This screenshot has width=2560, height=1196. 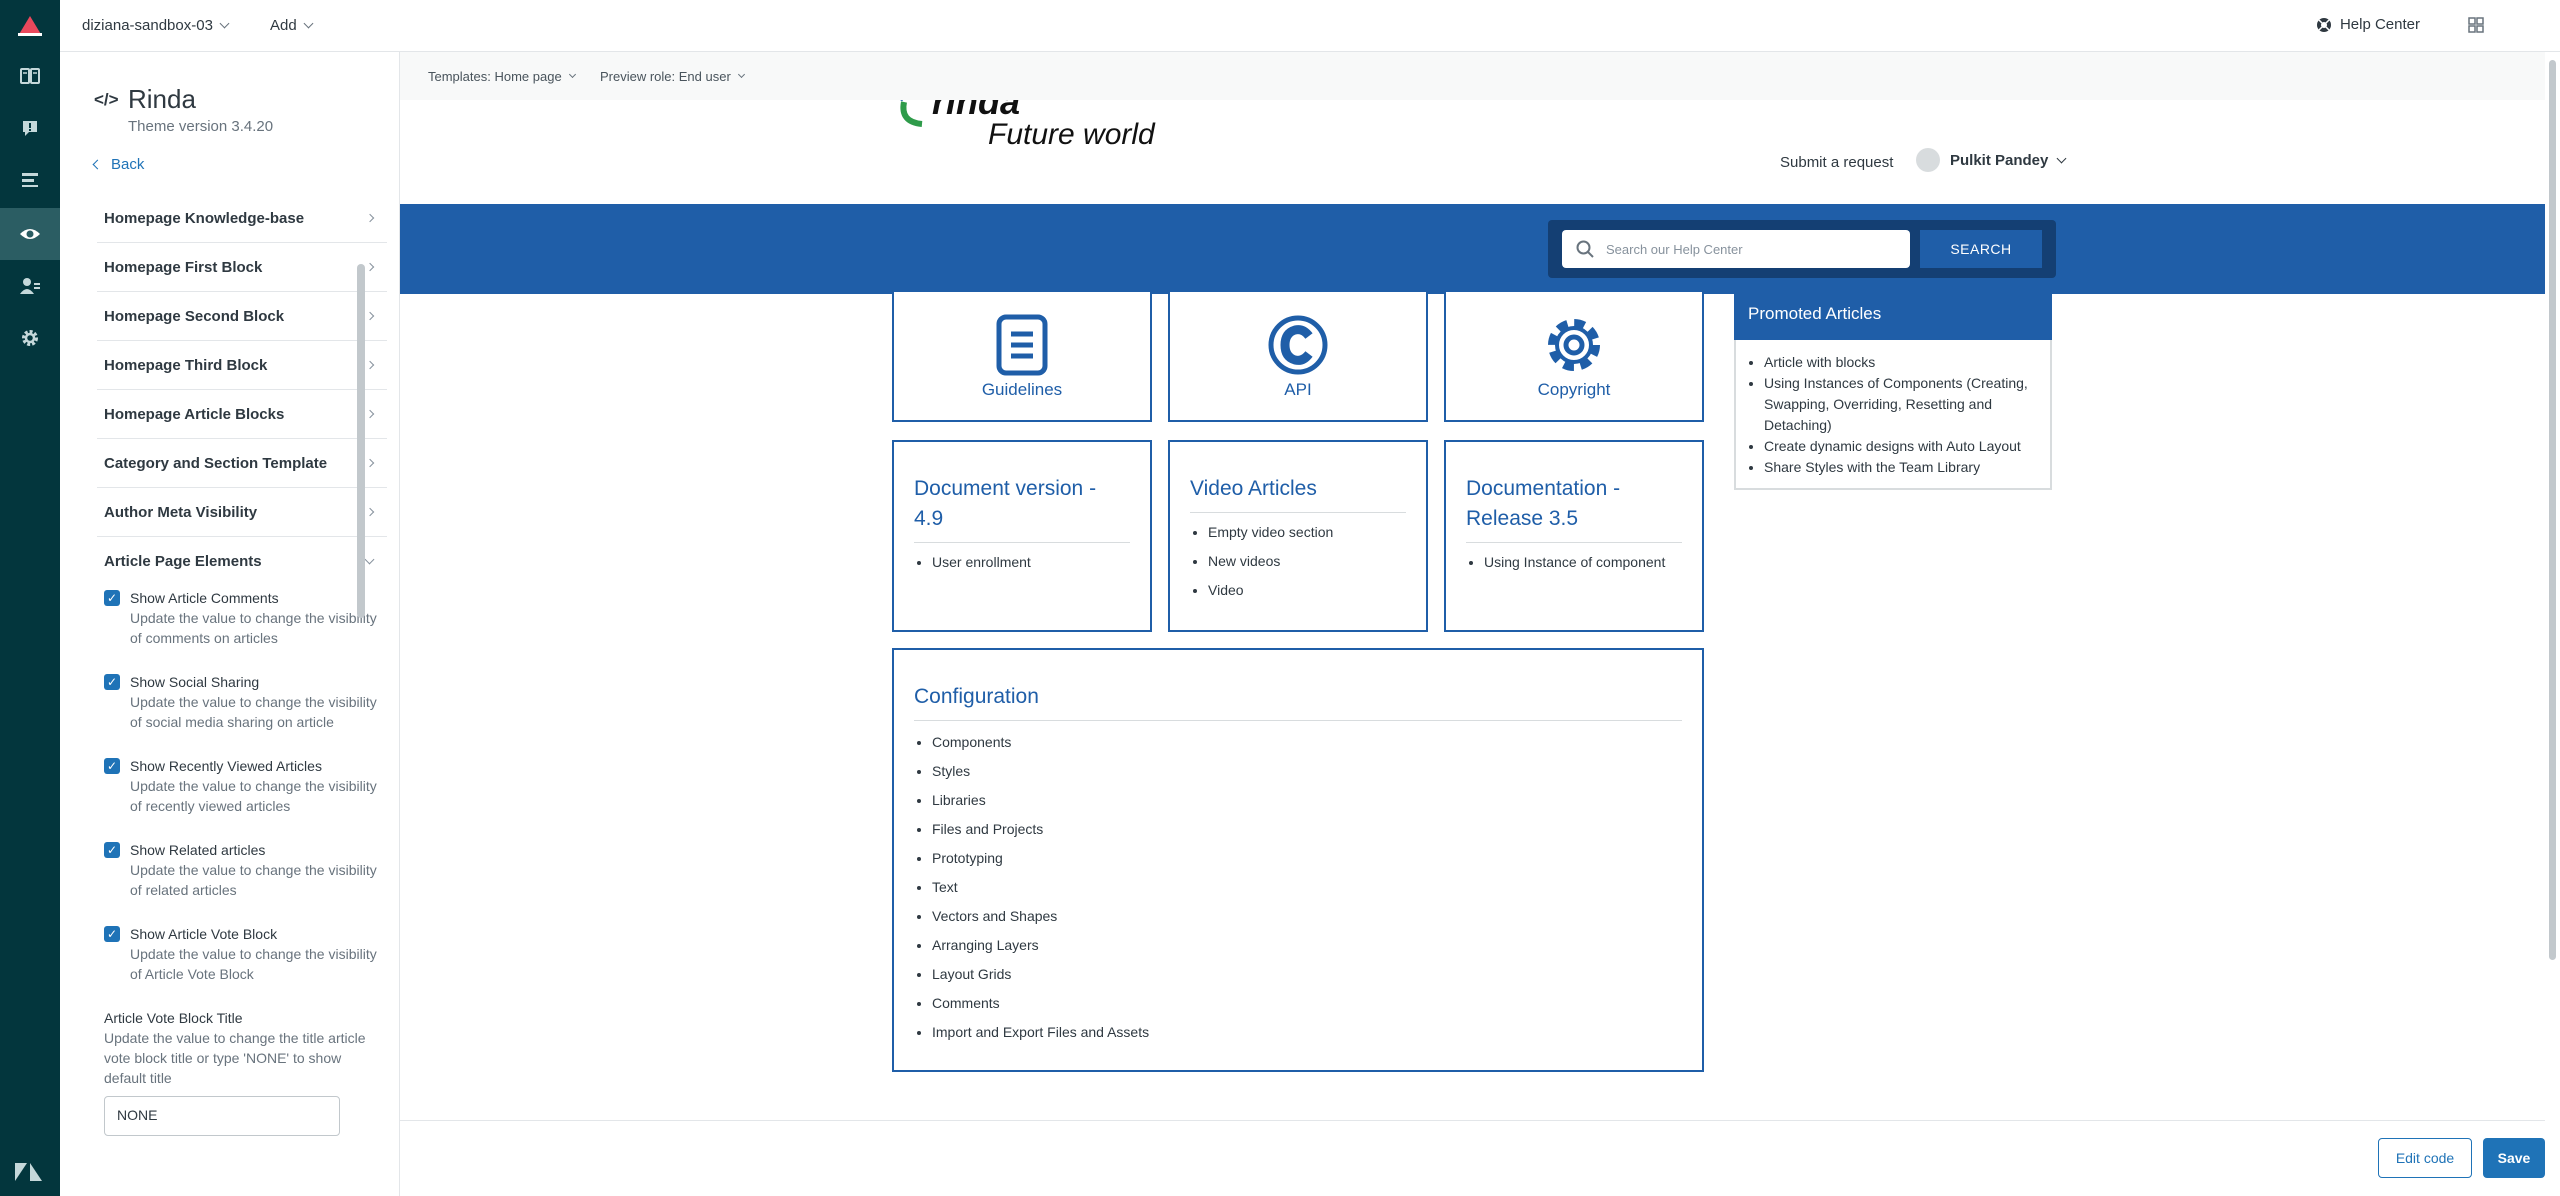 What do you see at coordinates (1040, 742) in the screenshot?
I see `article-link: Components` at bounding box center [1040, 742].